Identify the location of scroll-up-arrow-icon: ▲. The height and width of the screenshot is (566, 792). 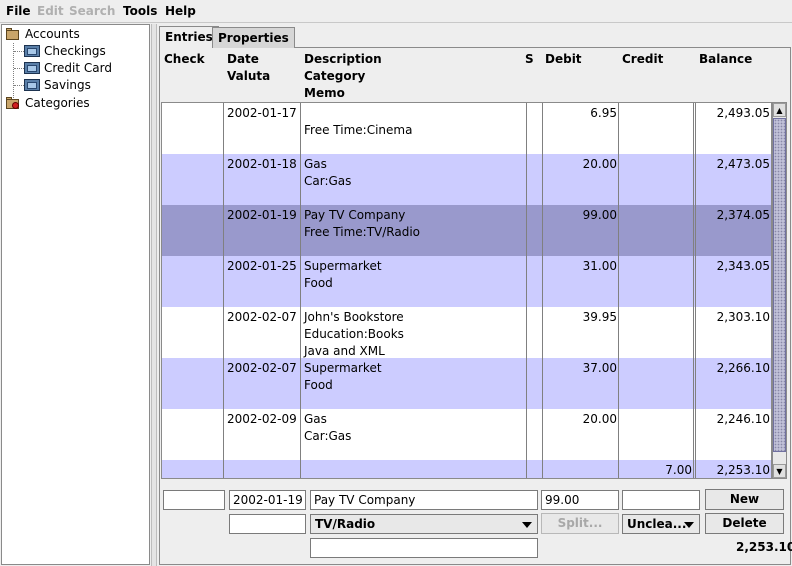
(779, 110).